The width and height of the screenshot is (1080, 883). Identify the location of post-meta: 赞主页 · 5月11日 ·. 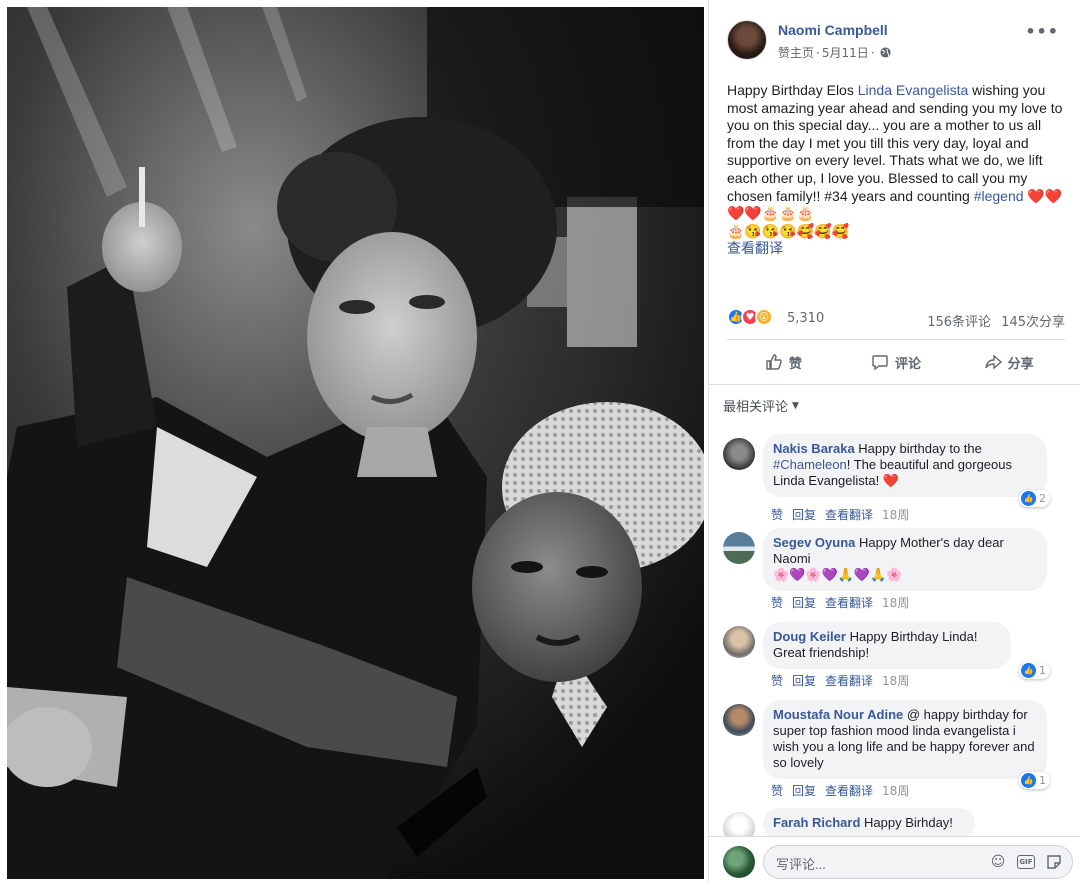
(834, 52).